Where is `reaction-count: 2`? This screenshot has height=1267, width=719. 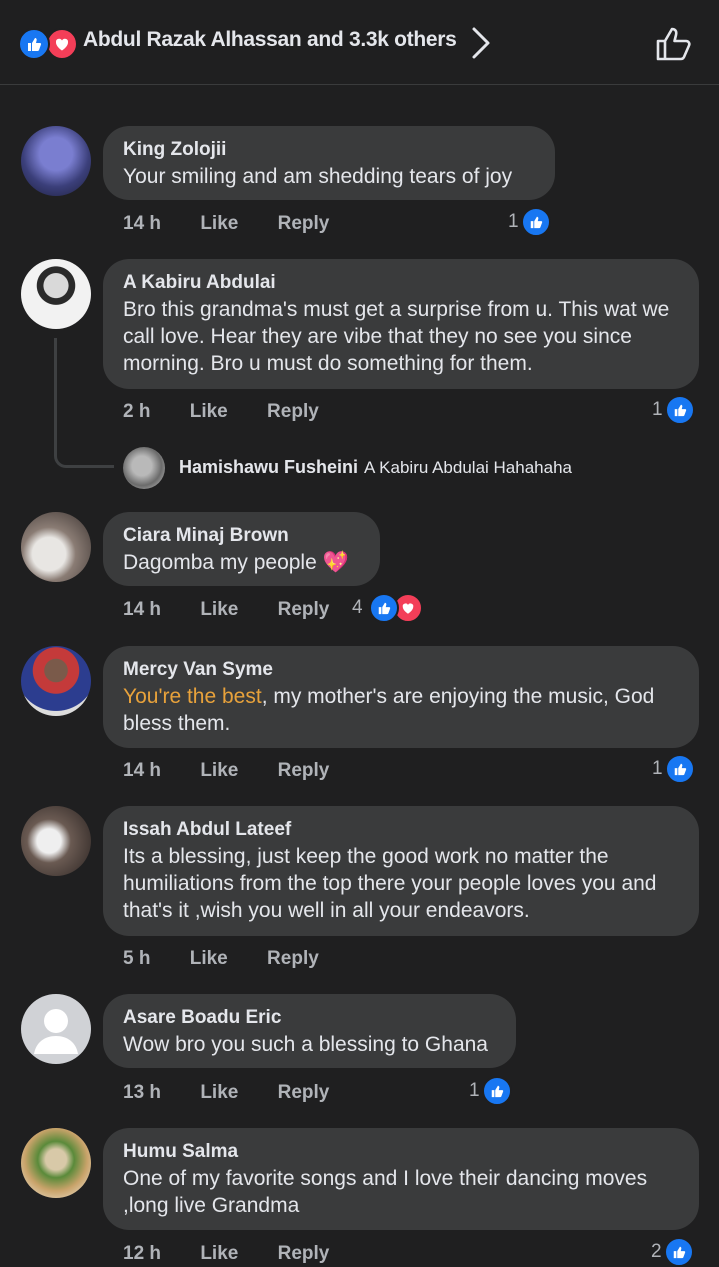 reaction-count: 2 is located at coordinates (672, 1252).